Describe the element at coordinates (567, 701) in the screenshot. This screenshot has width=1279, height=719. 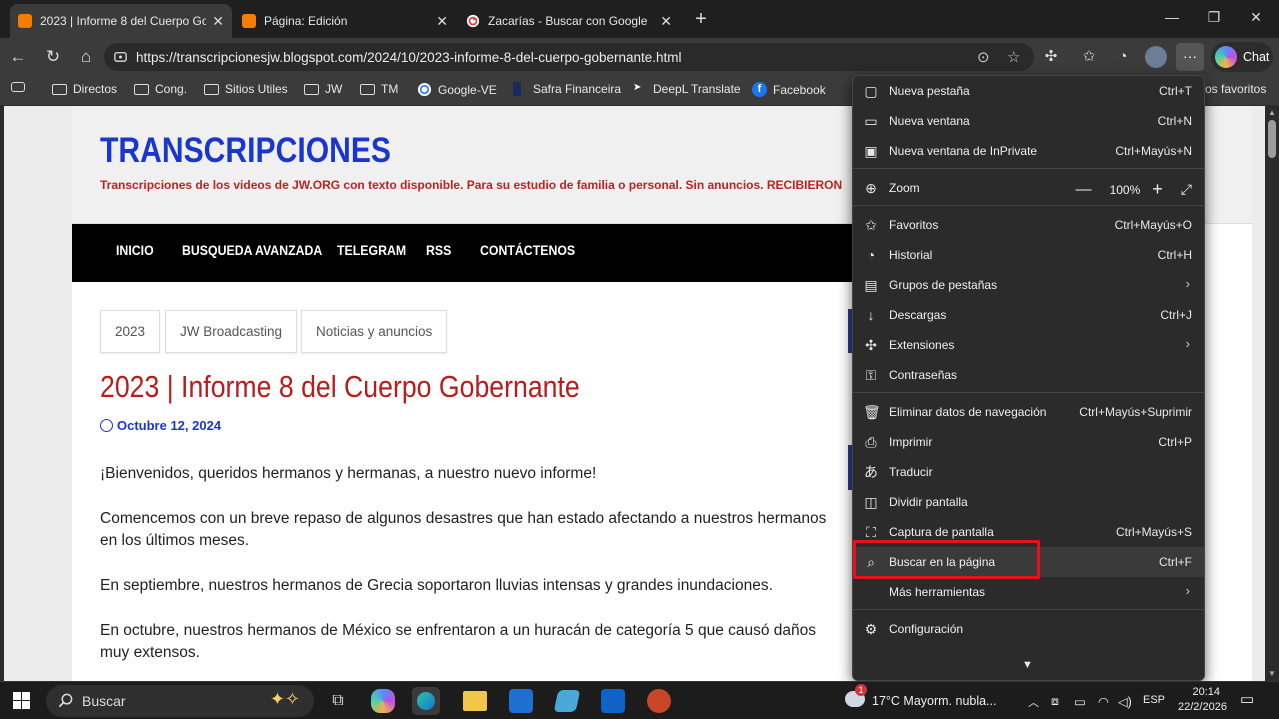
I see `app-icon` at that location.